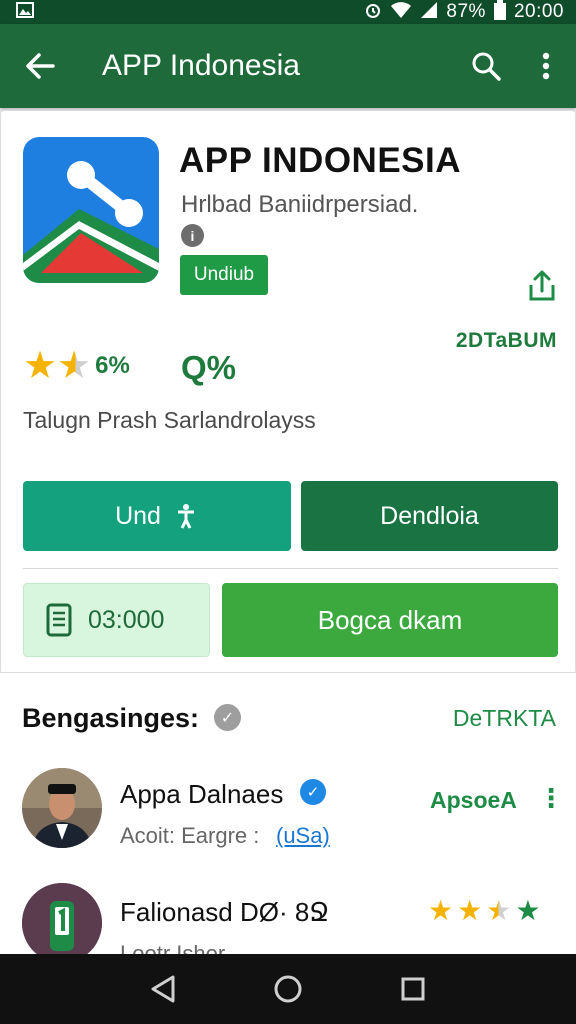 The image size is (576, 1024). Describe the element at coordinates (506, 340) in the screenshot. I see `downloads-count: 2DTaBUM` at that location.